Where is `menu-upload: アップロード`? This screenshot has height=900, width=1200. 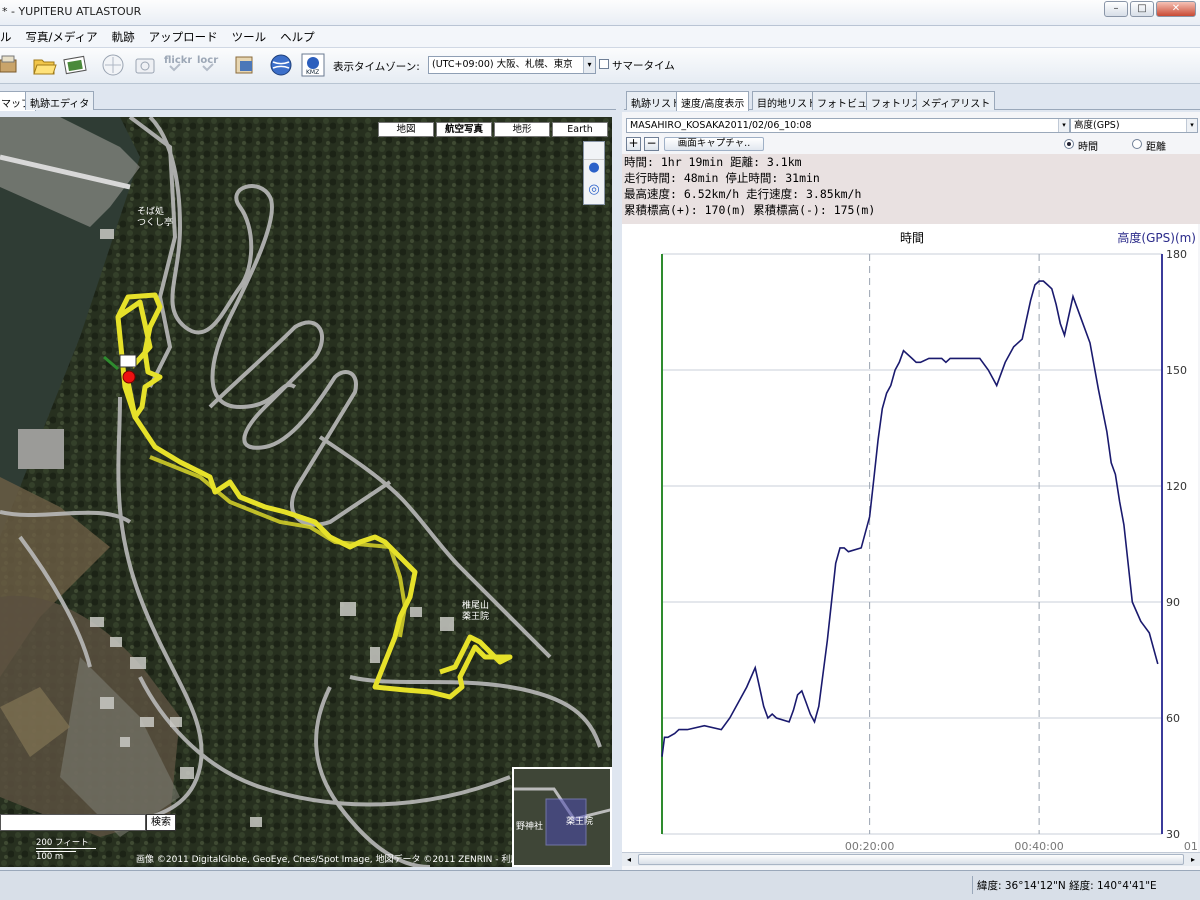 menu-upload: アップロード is located at coordinates (183, 37).